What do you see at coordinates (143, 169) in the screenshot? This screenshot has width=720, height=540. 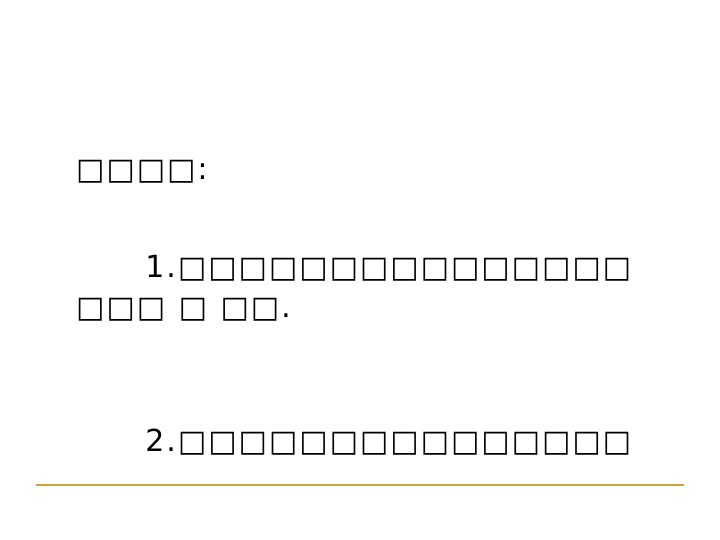 I see `slide-heading: □□□□:` at bounding box center [143, 169].